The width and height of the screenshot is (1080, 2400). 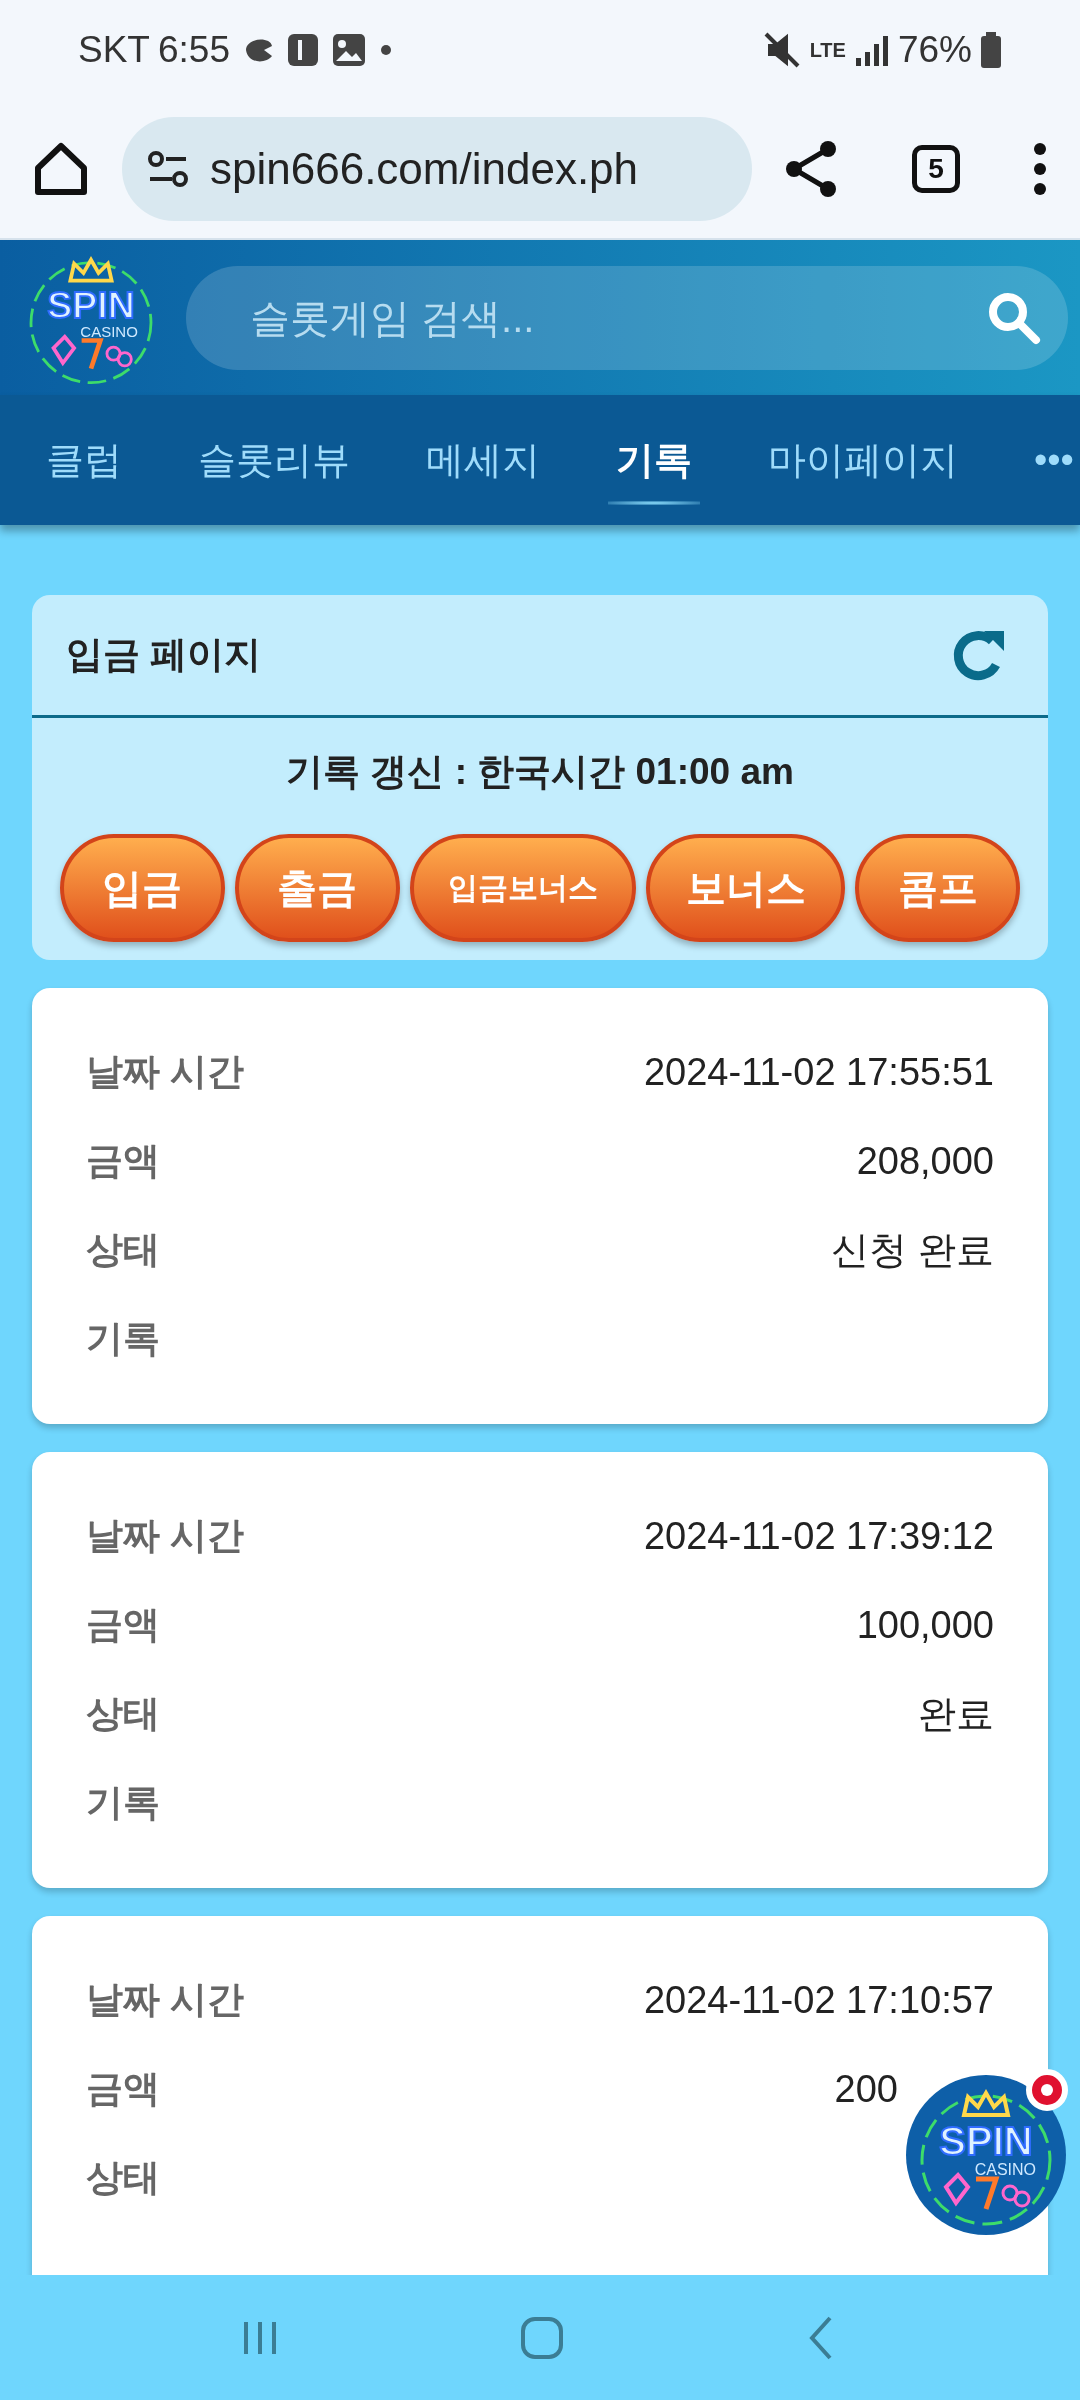 I want to click on tab-count: 5, so click(x=936, y=169).